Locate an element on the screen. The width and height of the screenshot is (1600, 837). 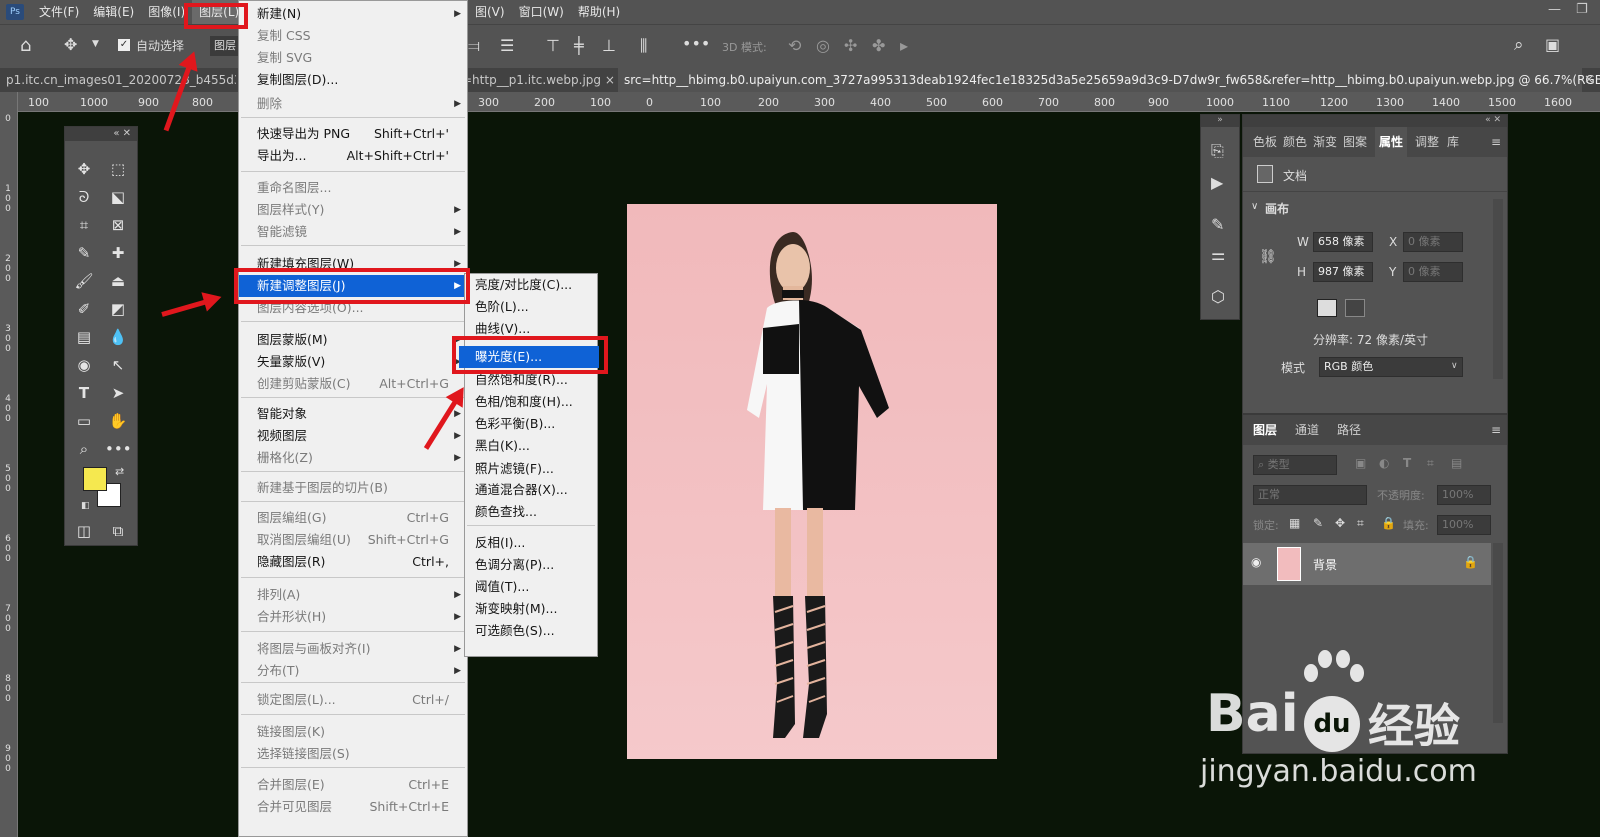
layer-menu-item: 选择链接图层(S) is located at coordinates (353, 754).